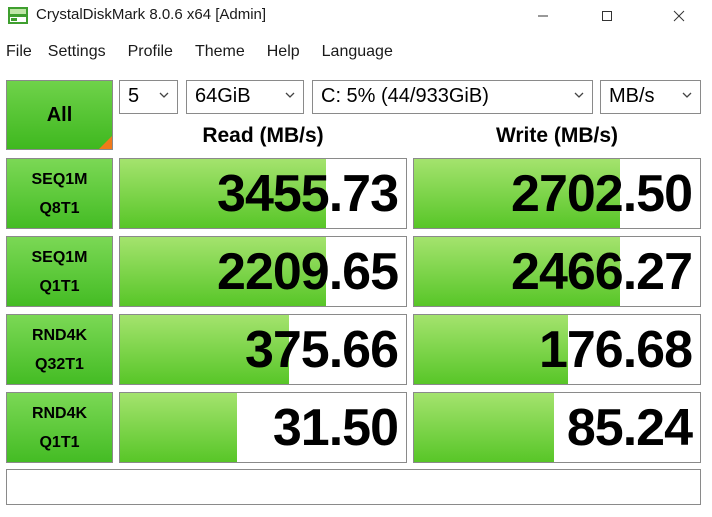 The image size is (712, 517). I want to click on write-result: 176.68, so click(557, 349).